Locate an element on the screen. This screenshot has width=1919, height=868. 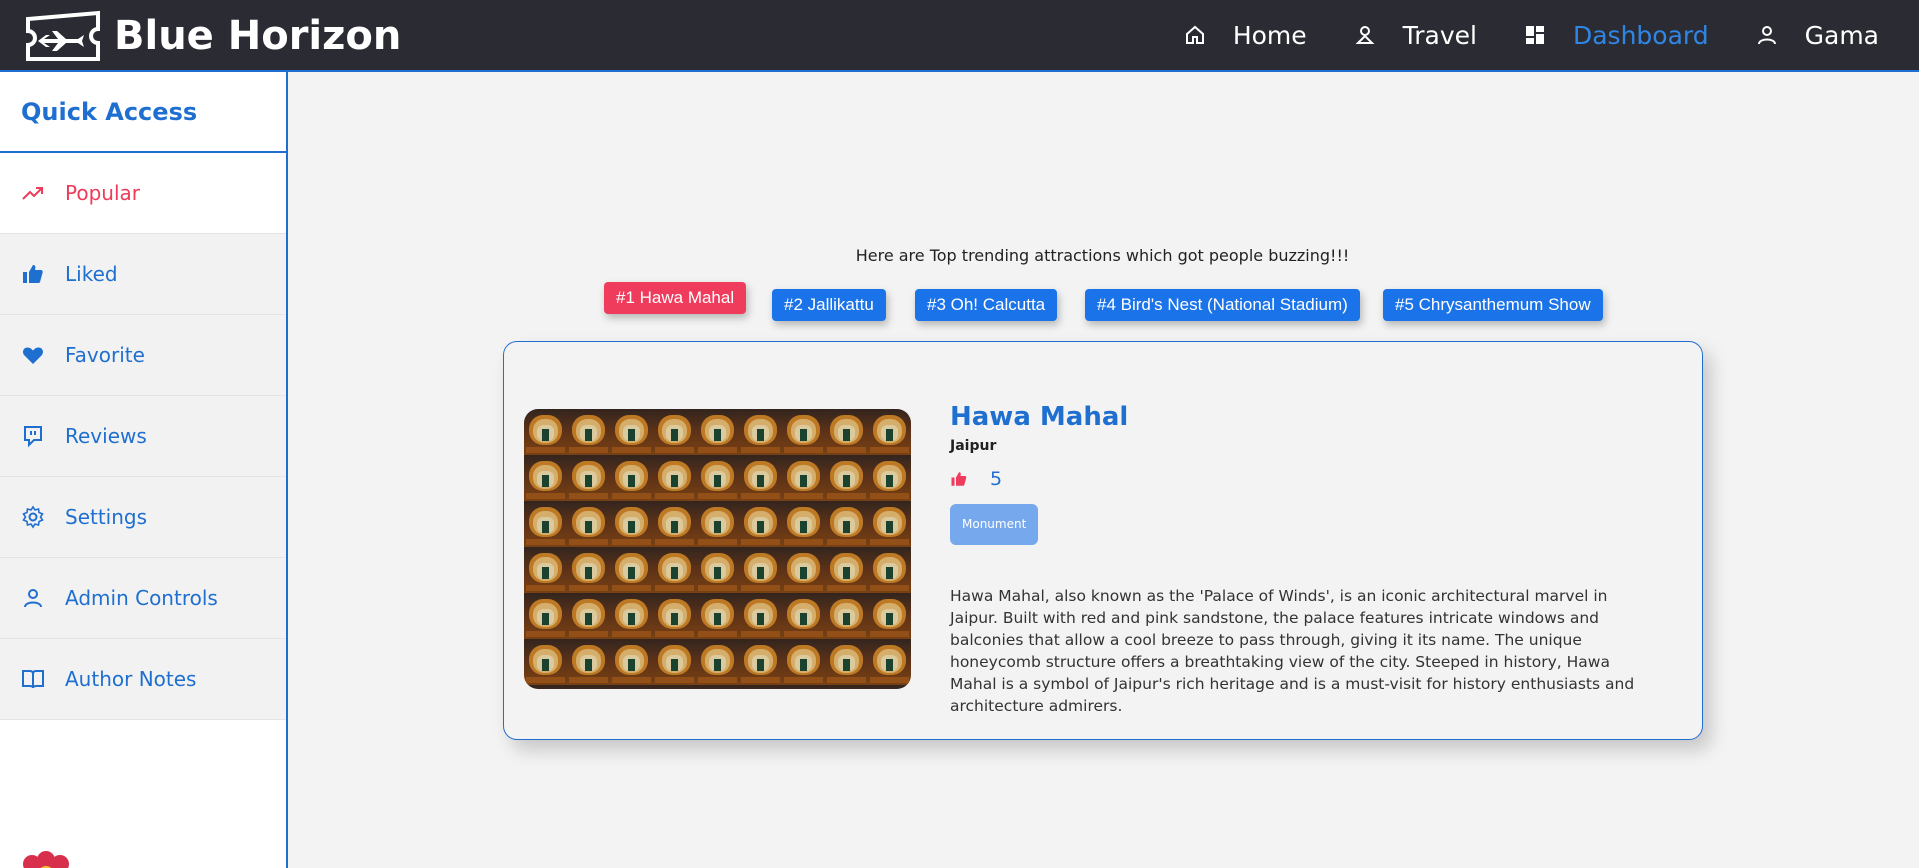
home-icon is located at coordinates (1194, 34).